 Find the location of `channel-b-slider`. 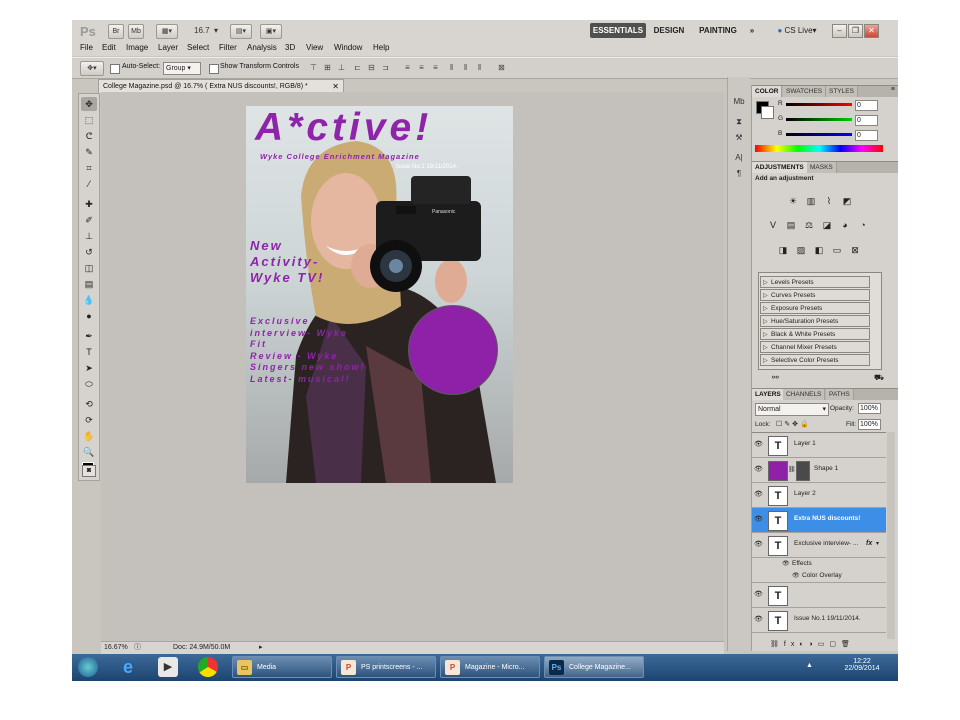

channel-b-slider is located at coordinates (819, 134).